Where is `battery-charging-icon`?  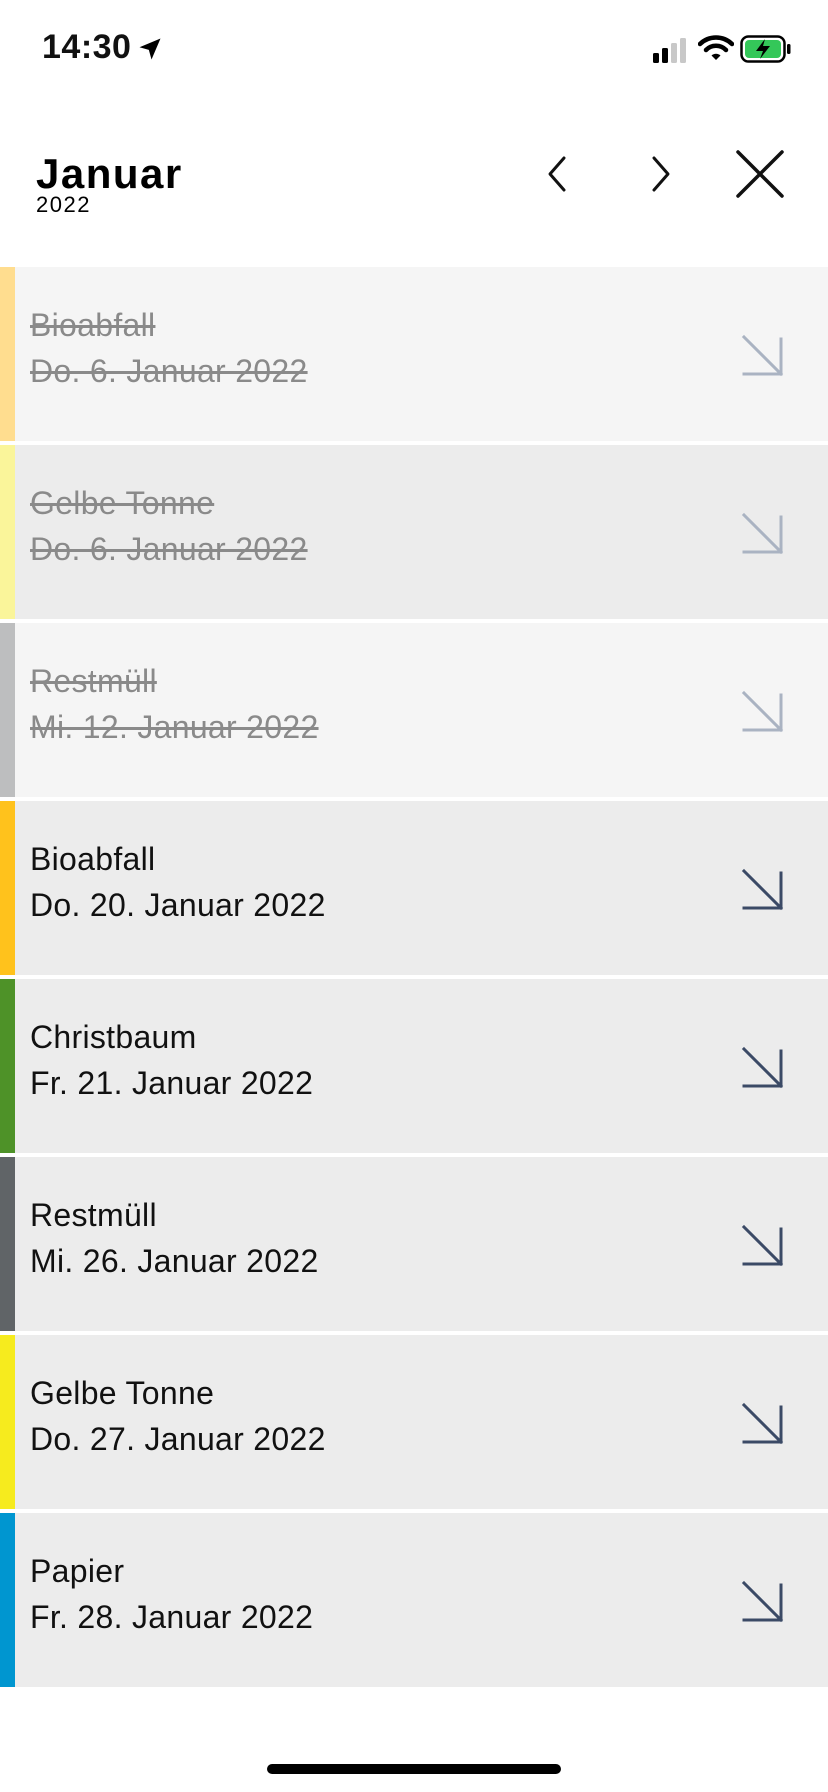
battery-charging-icon is located at coordinates (765, 49).